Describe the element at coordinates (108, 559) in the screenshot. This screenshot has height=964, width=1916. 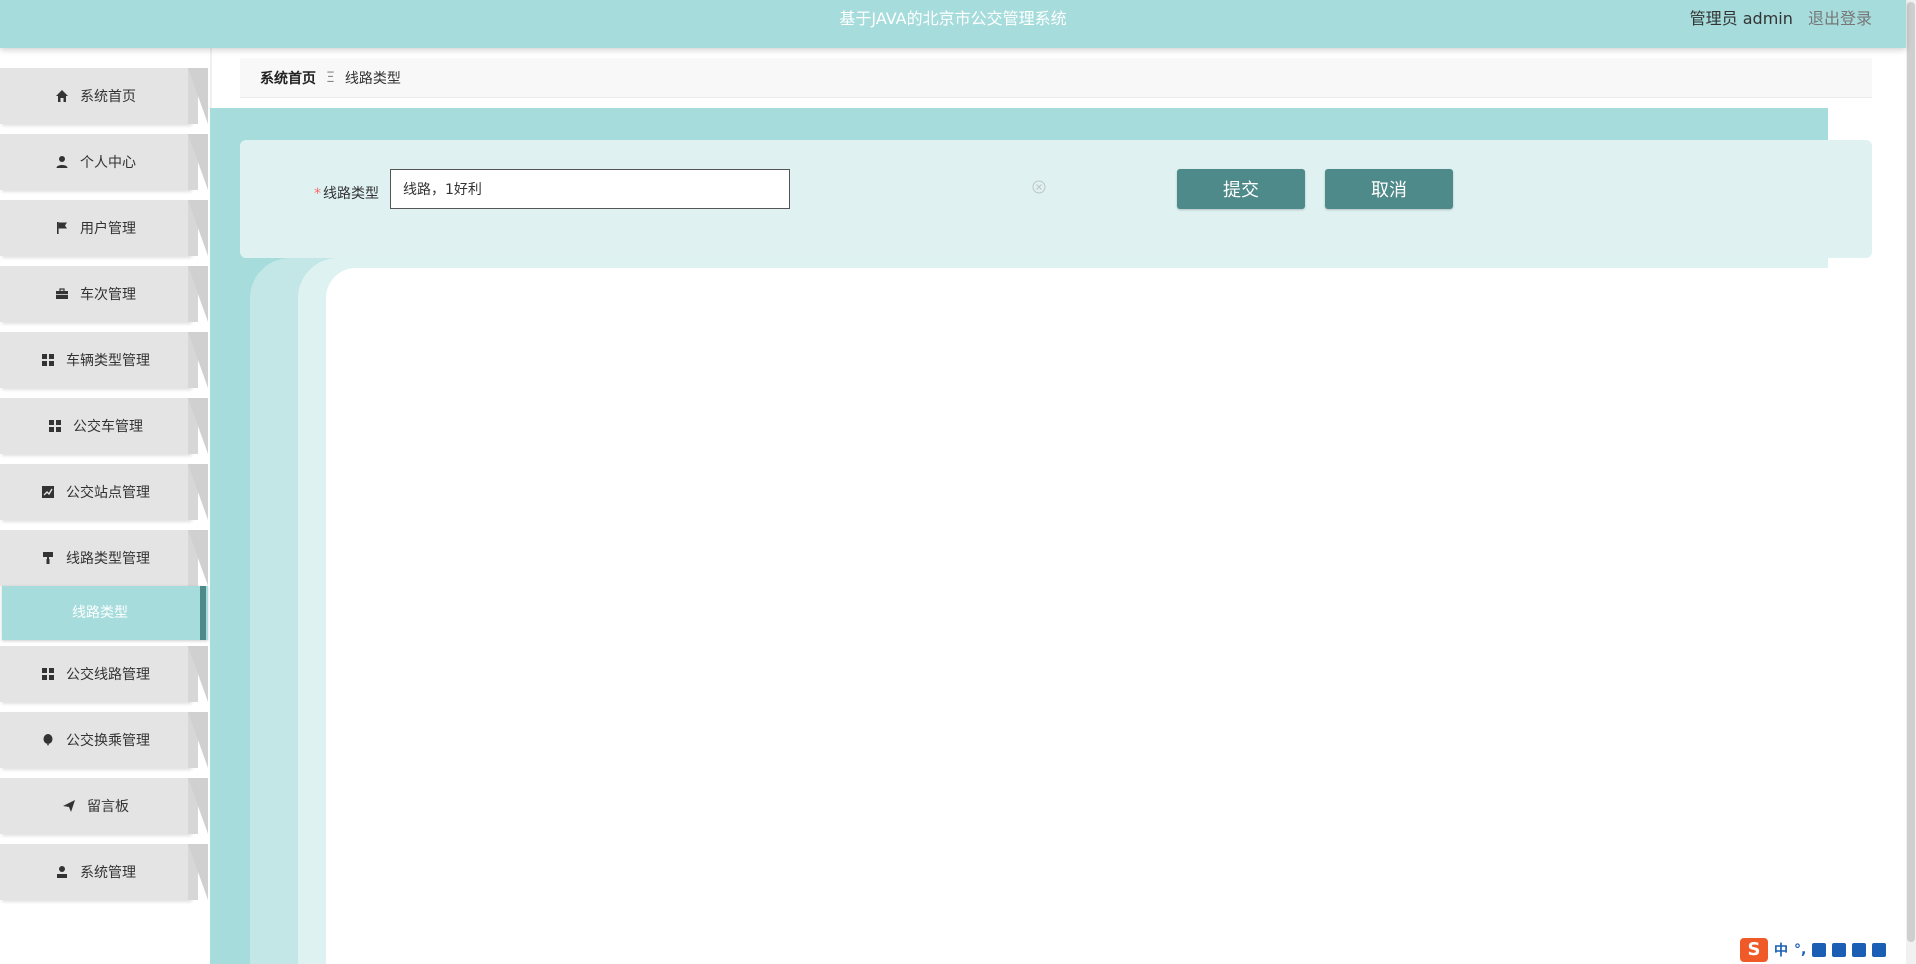
I see `sidebar-item-label: 线路类型管理` at that location.